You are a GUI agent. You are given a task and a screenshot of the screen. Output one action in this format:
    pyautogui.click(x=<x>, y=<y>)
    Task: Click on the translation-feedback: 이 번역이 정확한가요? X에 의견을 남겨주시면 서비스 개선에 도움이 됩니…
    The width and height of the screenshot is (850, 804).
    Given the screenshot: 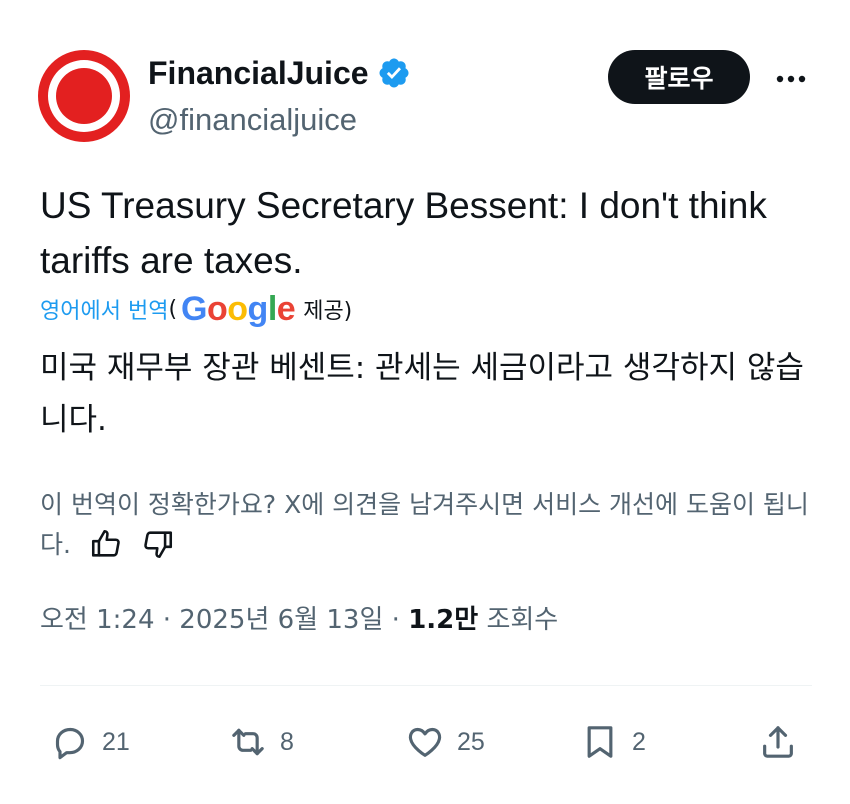 What is the action you would take?
    pyautogui.click(x=430, y=525)
    